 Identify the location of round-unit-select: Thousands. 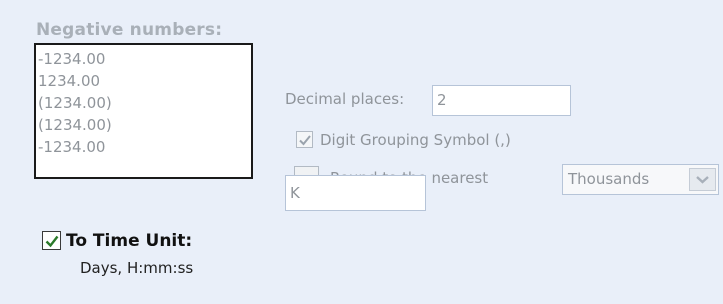
(640, 179).